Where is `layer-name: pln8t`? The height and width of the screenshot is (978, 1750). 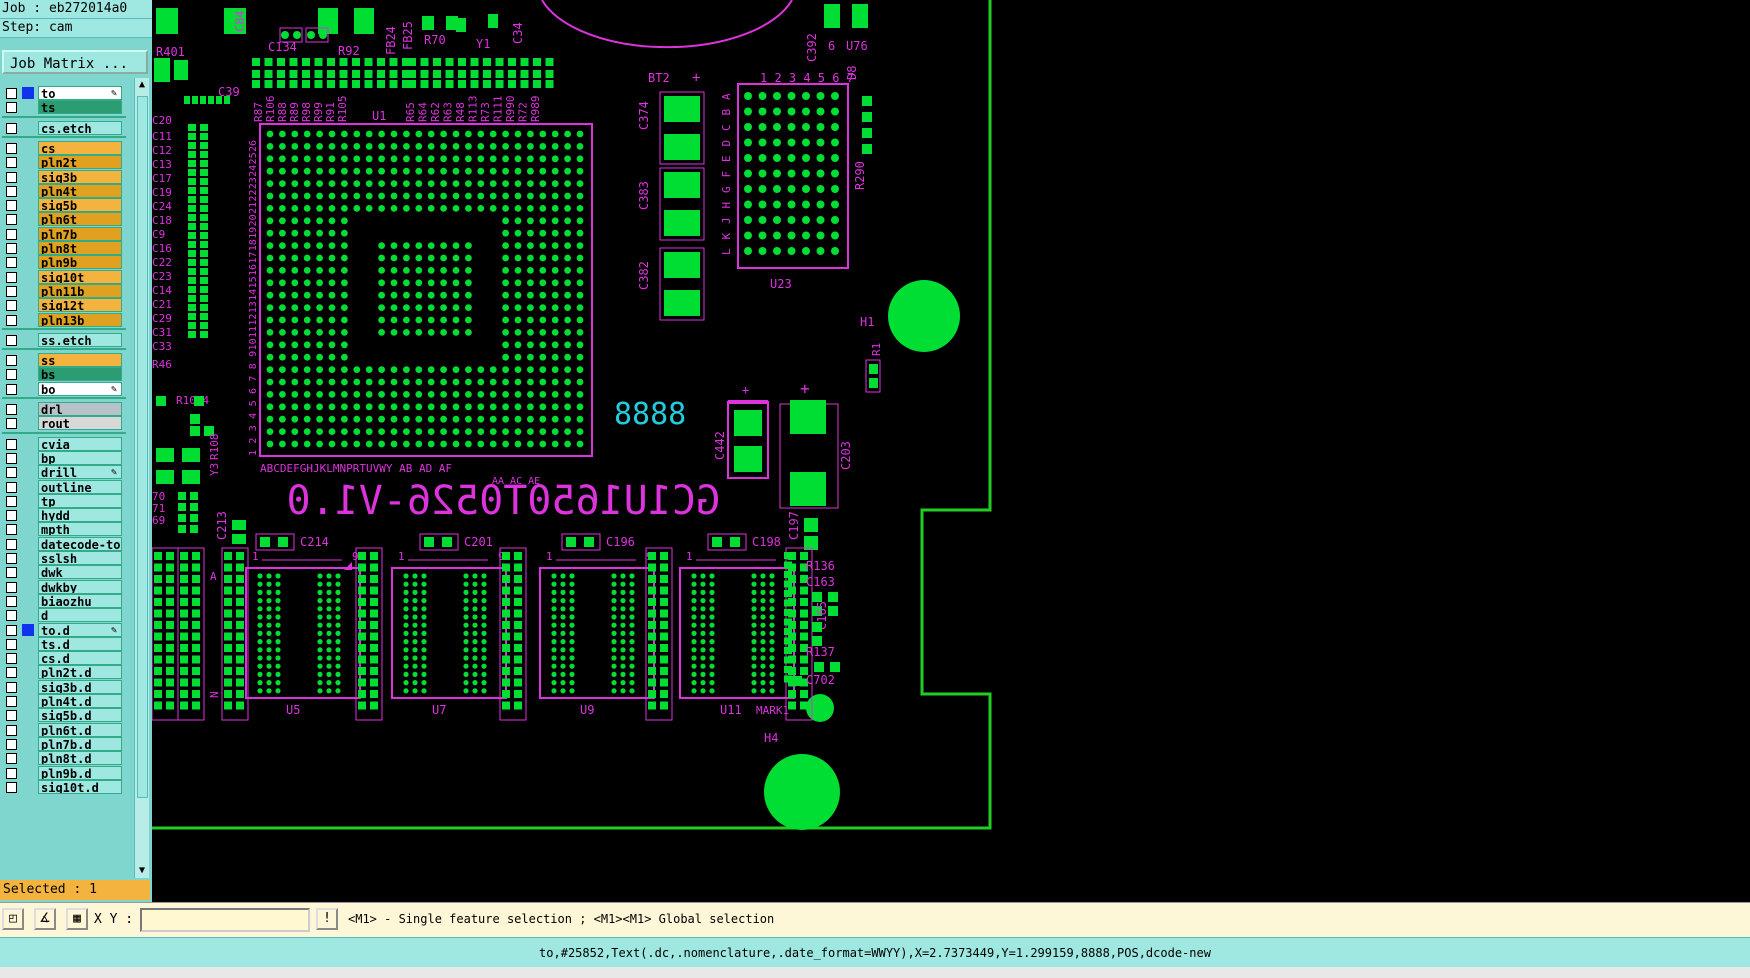 layer-name: pln8t is located at coordinates (80, 248).